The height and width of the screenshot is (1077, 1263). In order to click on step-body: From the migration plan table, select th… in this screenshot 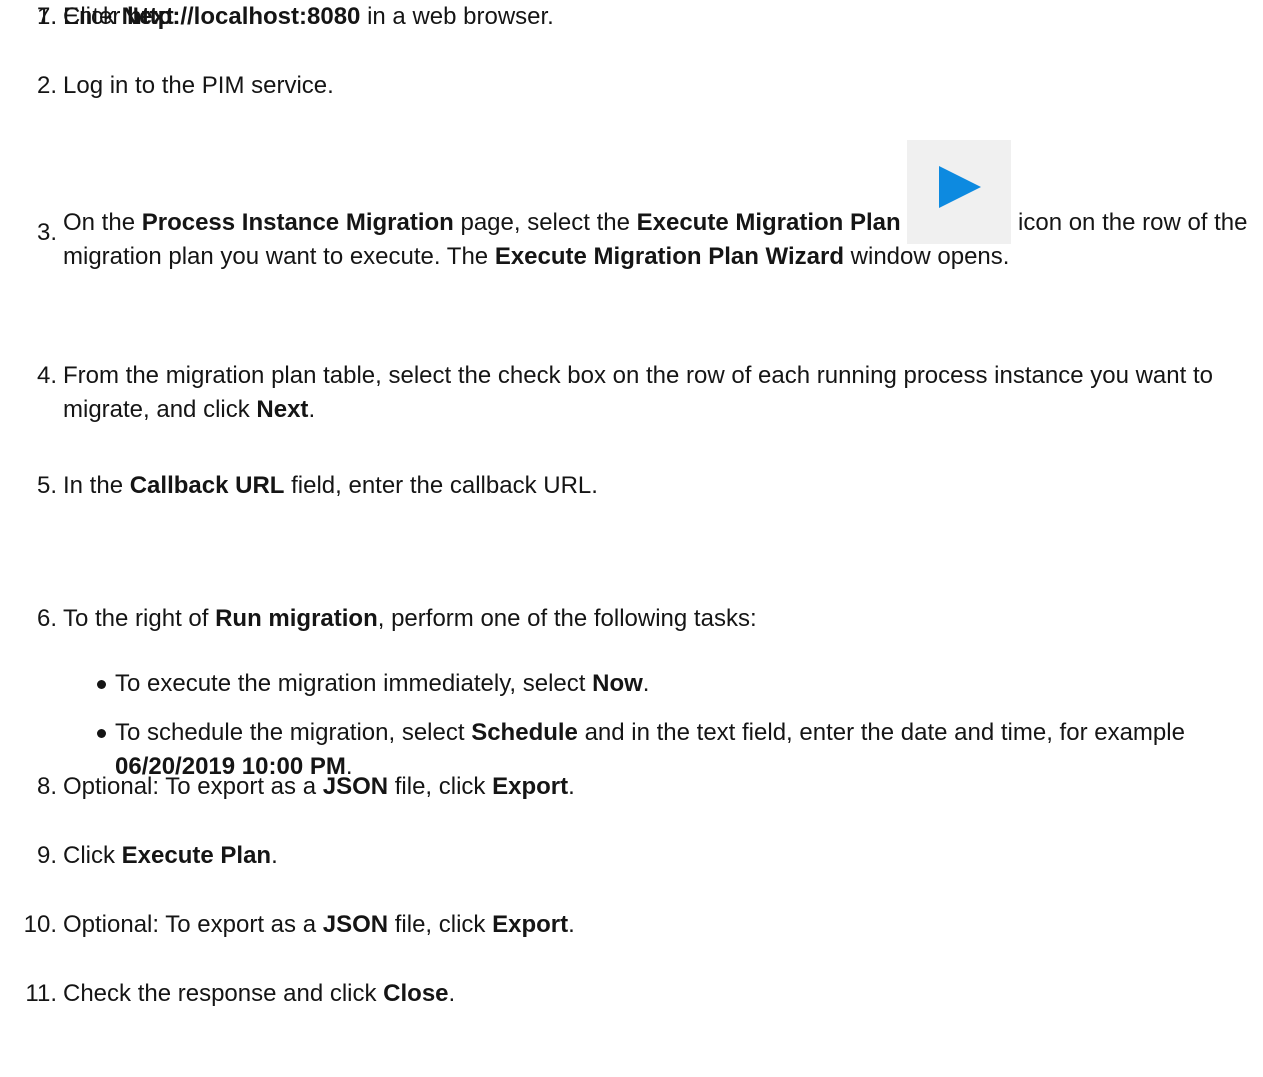, I will do `click(660, 393)`.